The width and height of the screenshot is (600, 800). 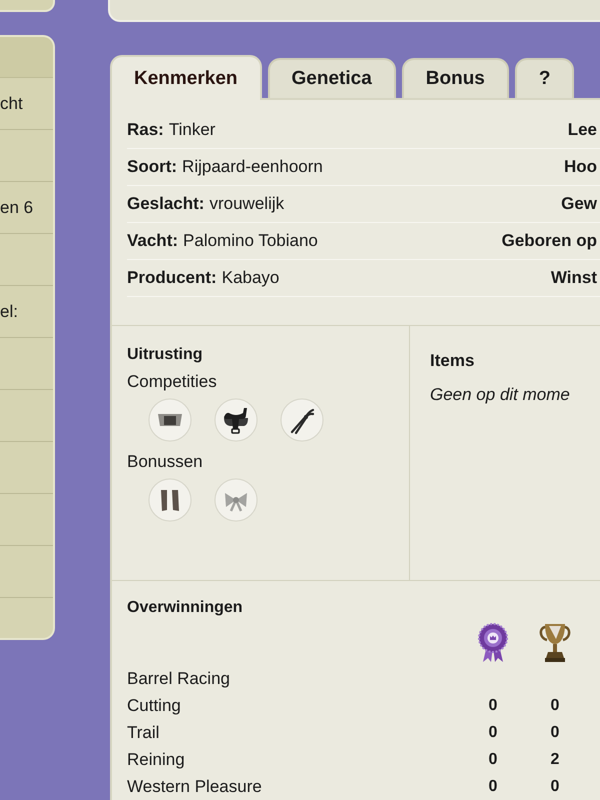 What do you see at coordinates (574, 278) in the screenshot?
I see `trait-label: Winst` at bounding box center [574, 278].